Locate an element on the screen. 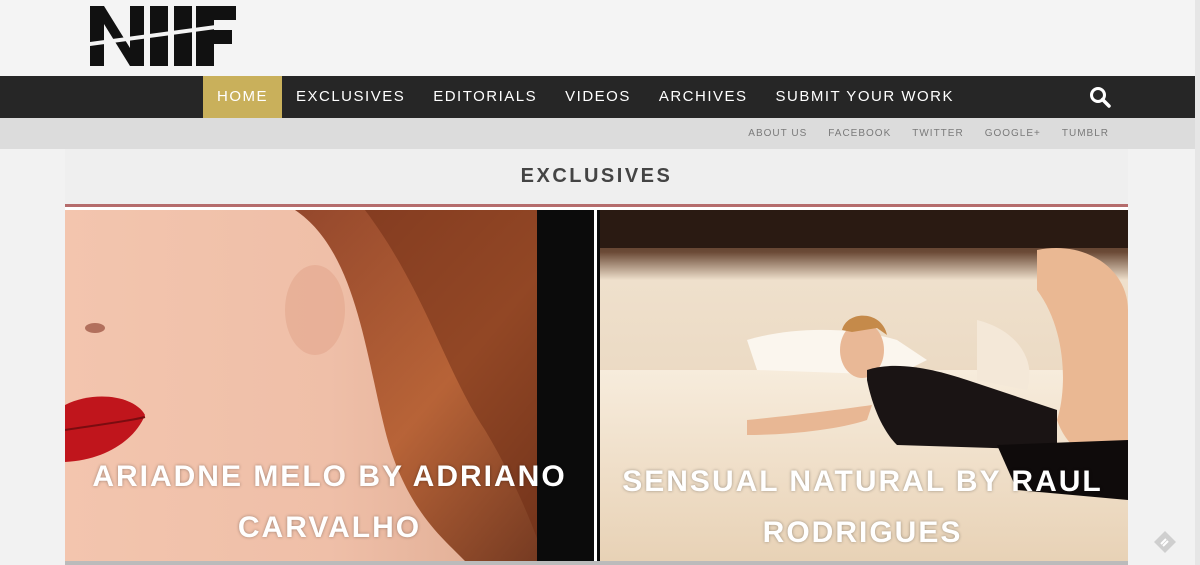  section-title: EXCLUSIVES is located at coordinates (596, 176).